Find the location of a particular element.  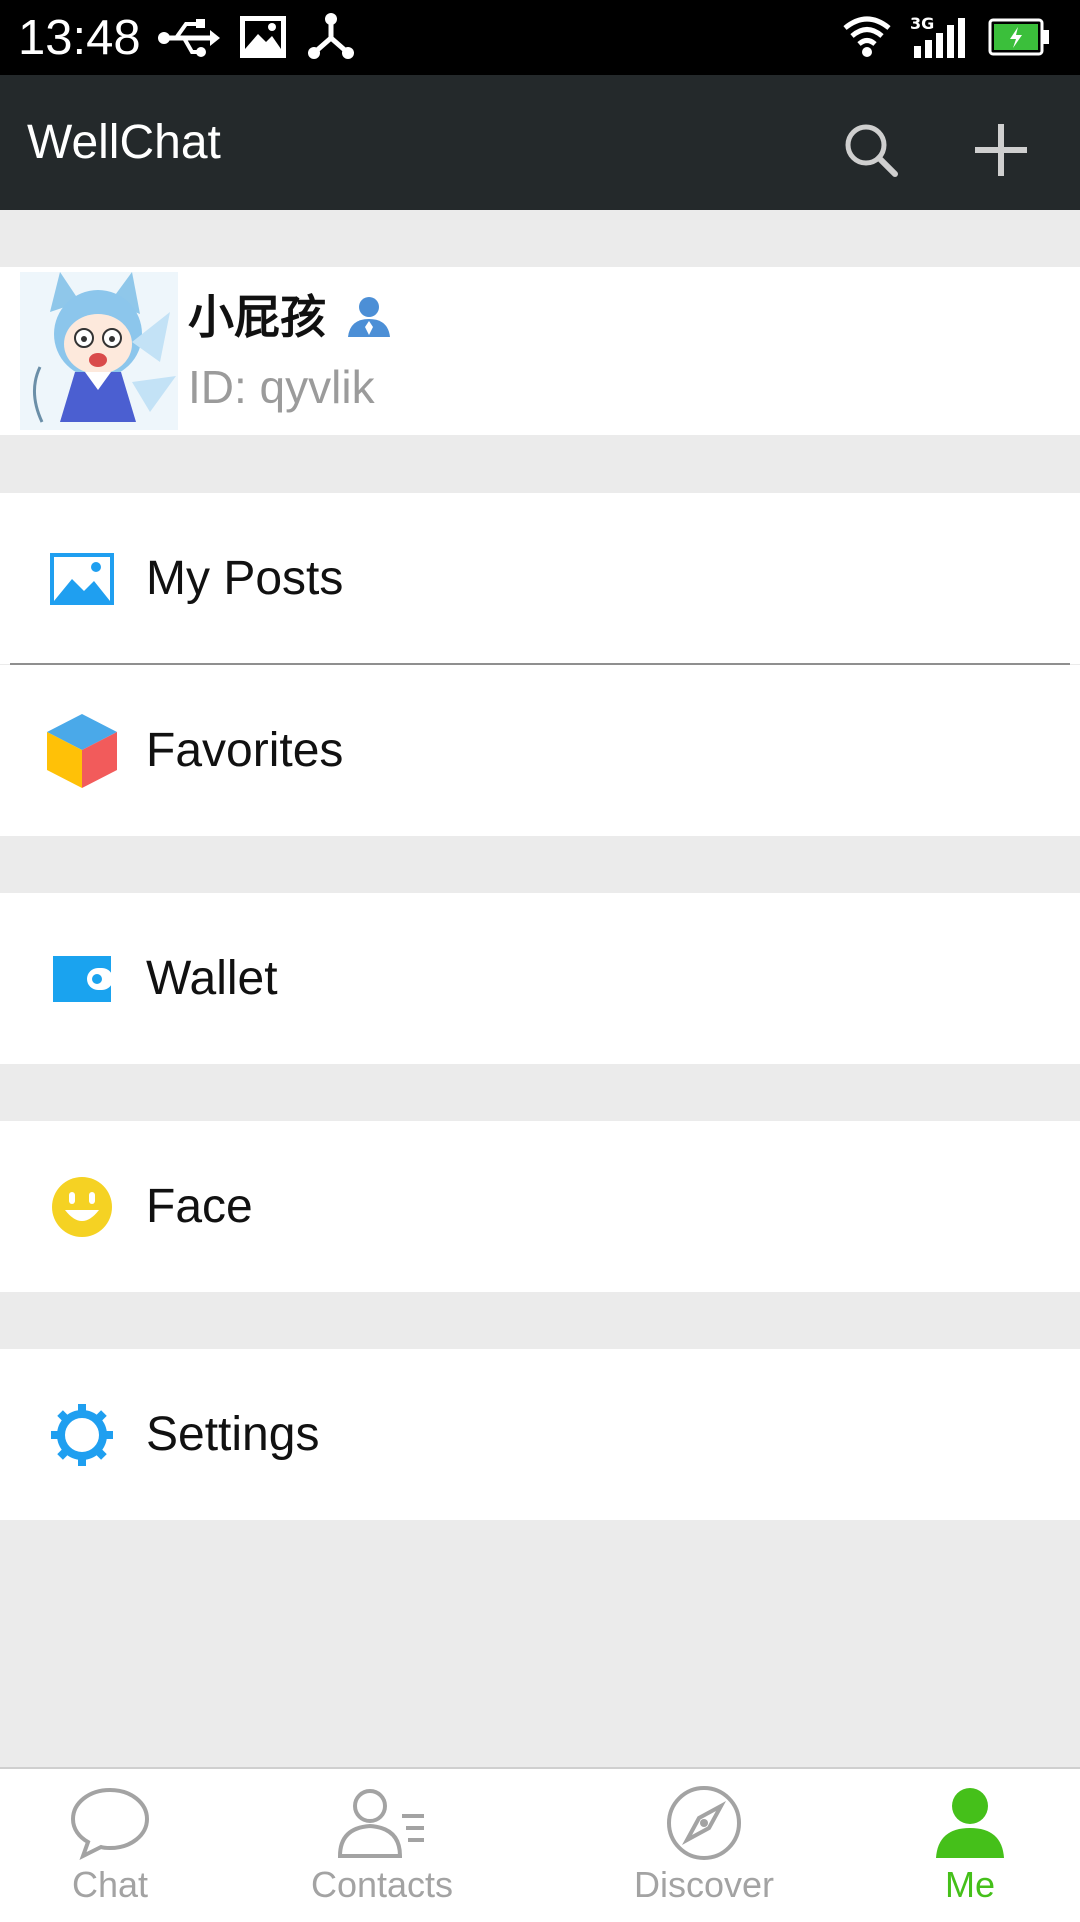

contacts-icon is located at coordinates (380, 1823).